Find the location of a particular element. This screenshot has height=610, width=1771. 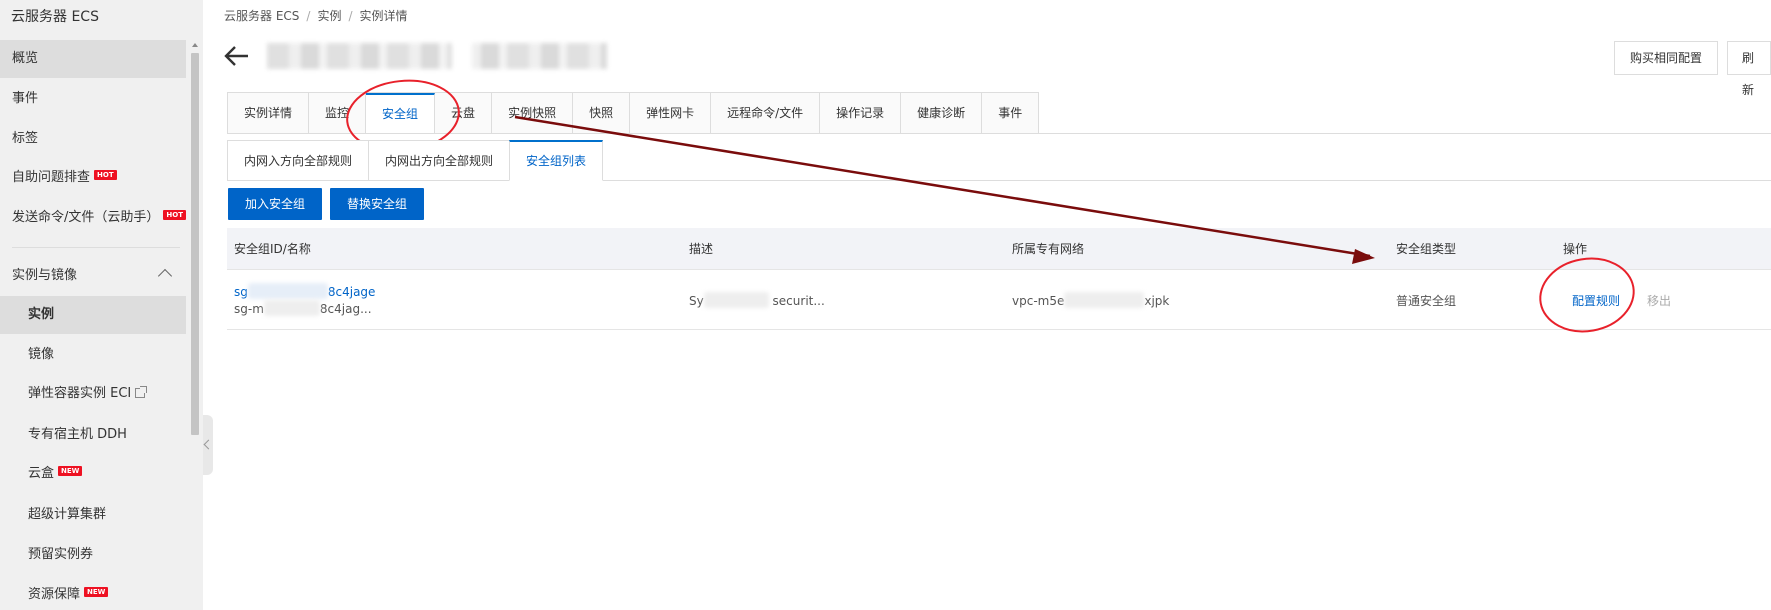

tab-security-groups: 安全组 is located at coordinates (401, 113).